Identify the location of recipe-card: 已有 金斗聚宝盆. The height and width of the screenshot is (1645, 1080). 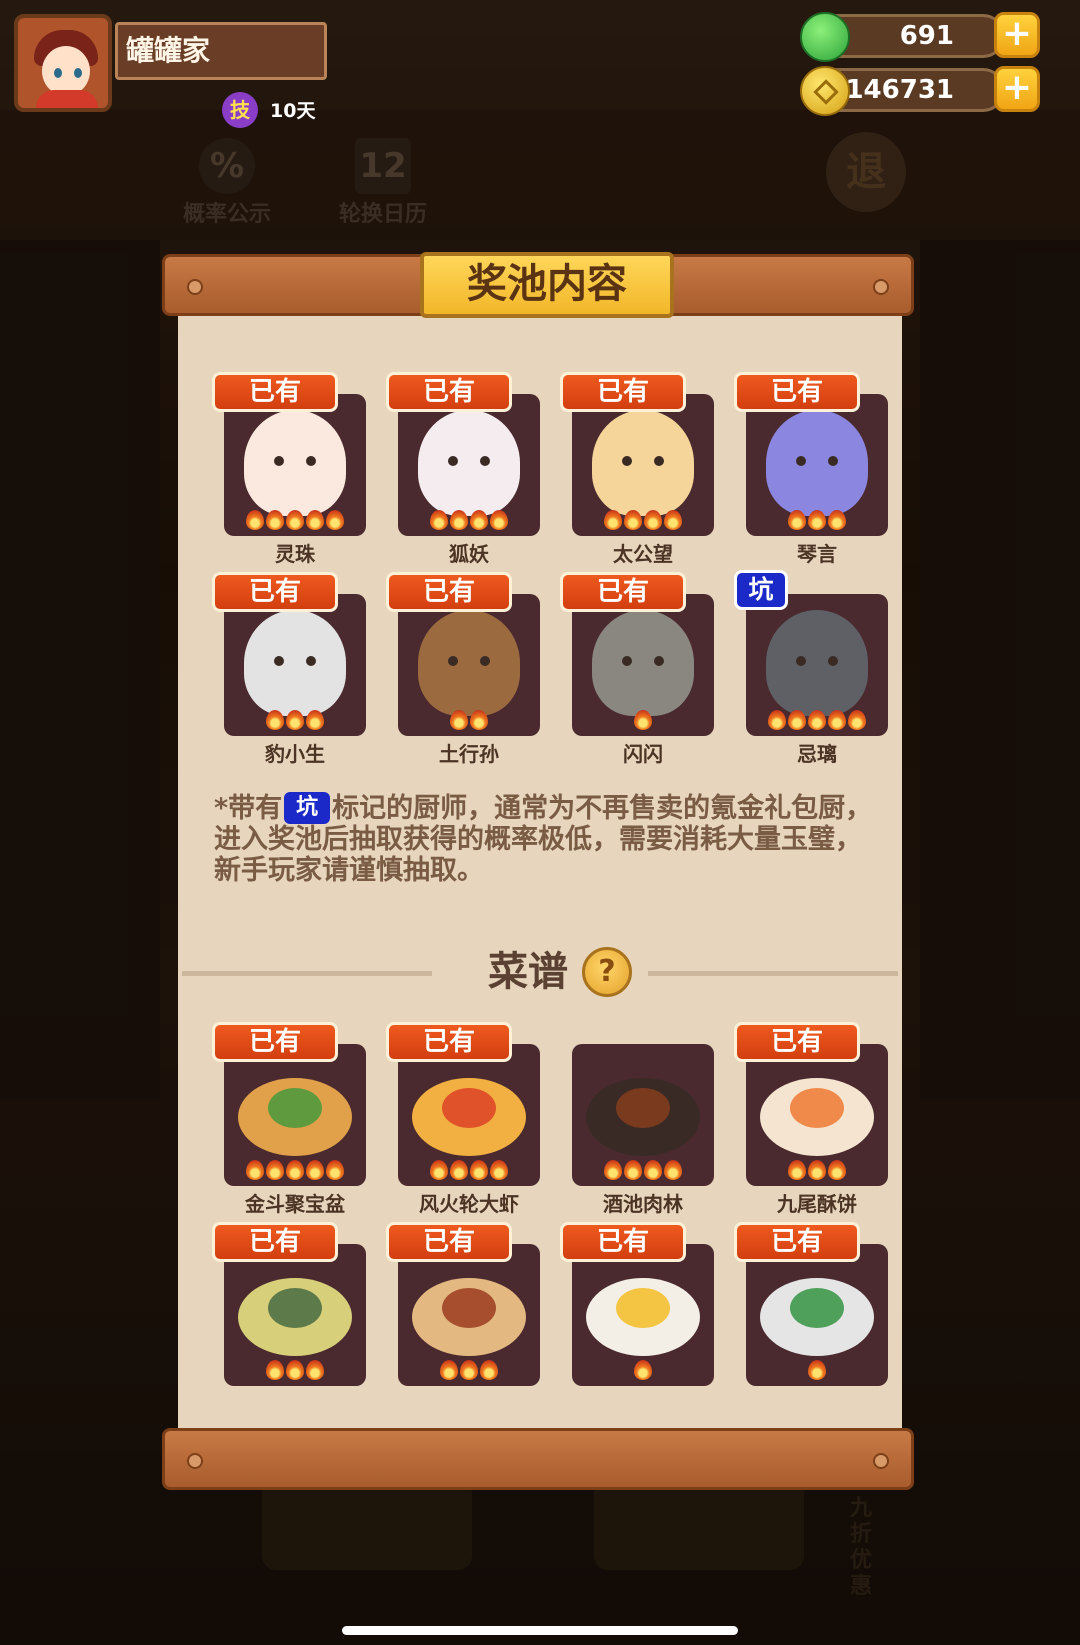
(285, 1114).